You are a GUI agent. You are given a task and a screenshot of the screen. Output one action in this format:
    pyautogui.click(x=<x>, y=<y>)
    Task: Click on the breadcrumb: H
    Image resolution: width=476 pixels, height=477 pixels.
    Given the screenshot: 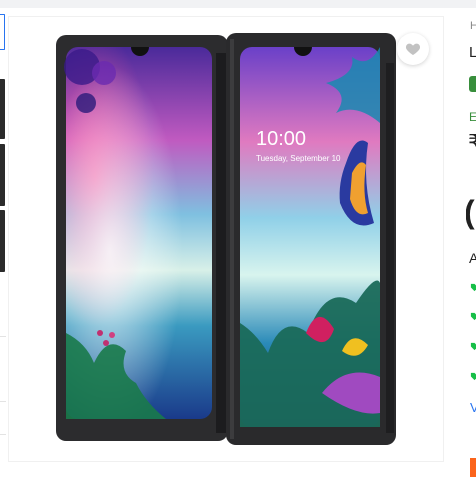 What is the action you would take?
    pyautogui.click(x=473, y=26)
    